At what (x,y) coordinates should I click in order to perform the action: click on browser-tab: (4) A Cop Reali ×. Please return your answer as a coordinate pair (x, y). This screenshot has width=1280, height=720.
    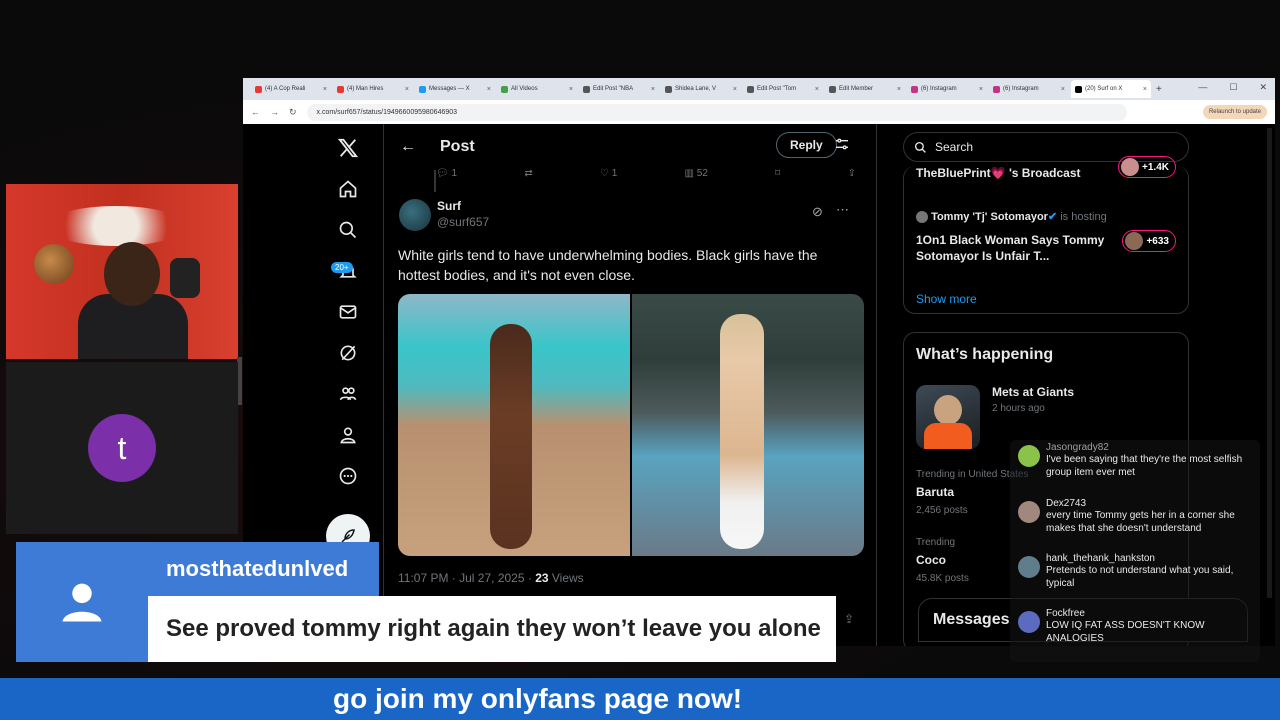
    Looking at the image, I should click on (291, 89).